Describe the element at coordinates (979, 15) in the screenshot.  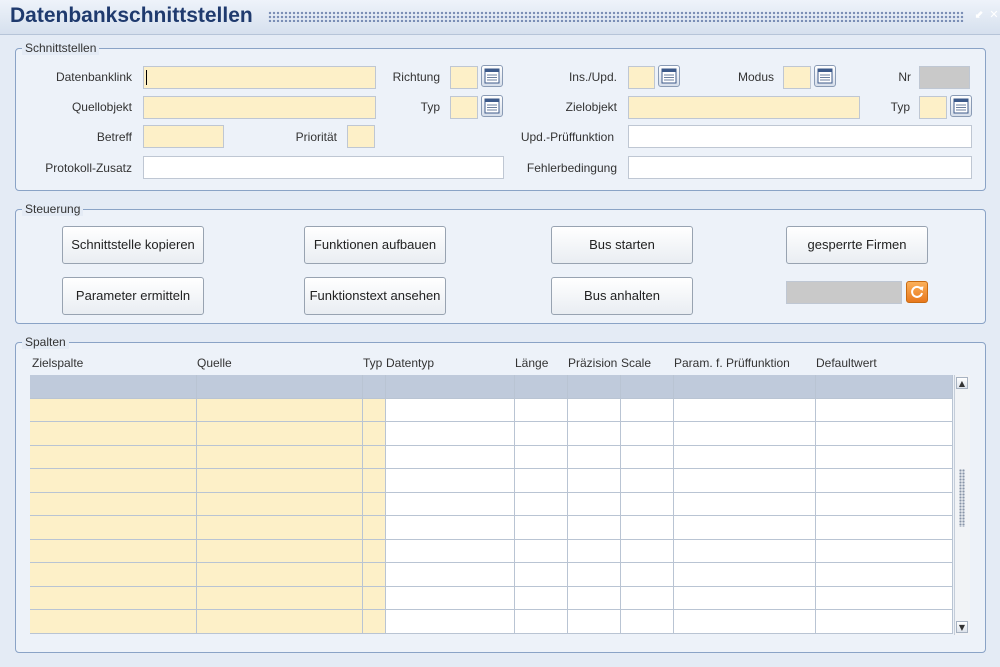
I see `minimize-icon: ⬋` at that location.